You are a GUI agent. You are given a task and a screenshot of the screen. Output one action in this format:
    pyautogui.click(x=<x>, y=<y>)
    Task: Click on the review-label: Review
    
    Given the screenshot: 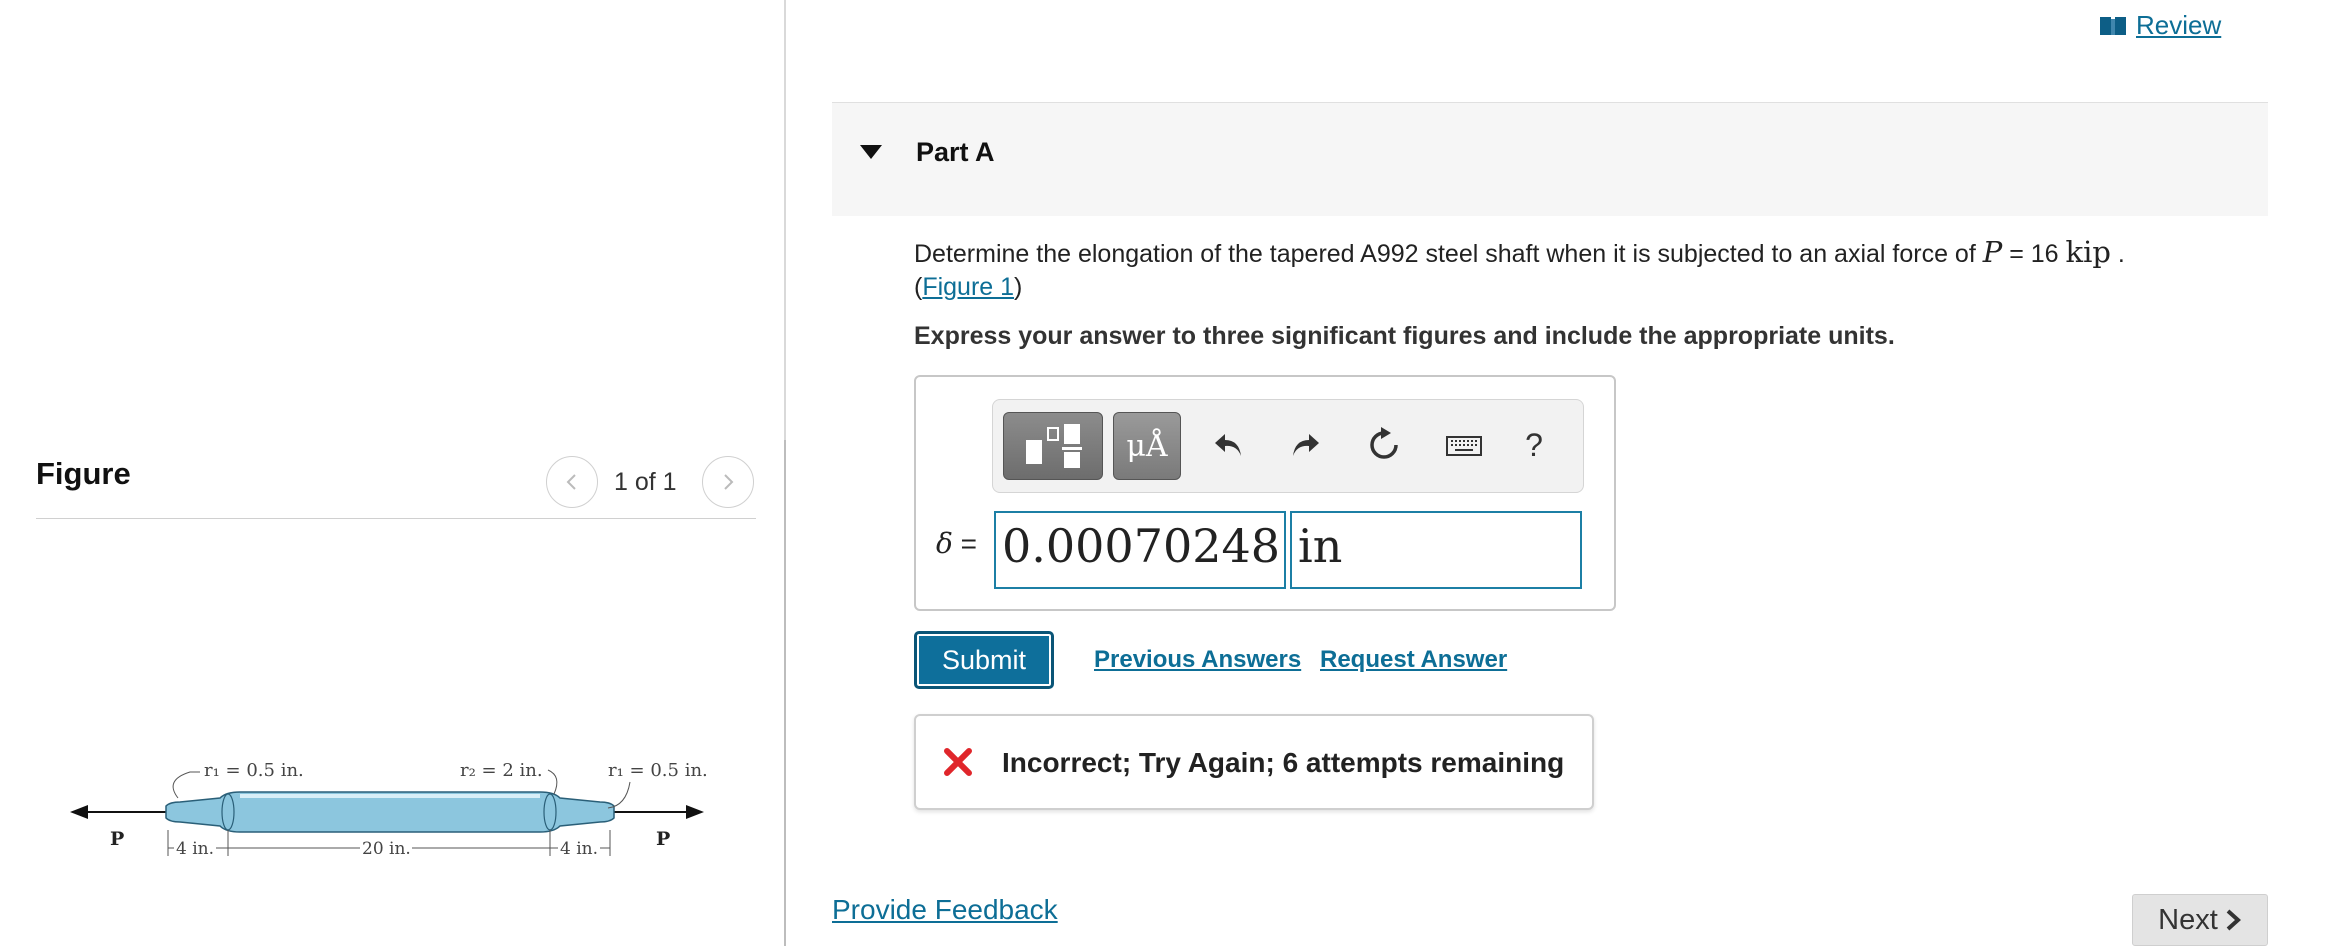 What is the action you would take?
    pyautogui.click(x=2178, y=25)
    